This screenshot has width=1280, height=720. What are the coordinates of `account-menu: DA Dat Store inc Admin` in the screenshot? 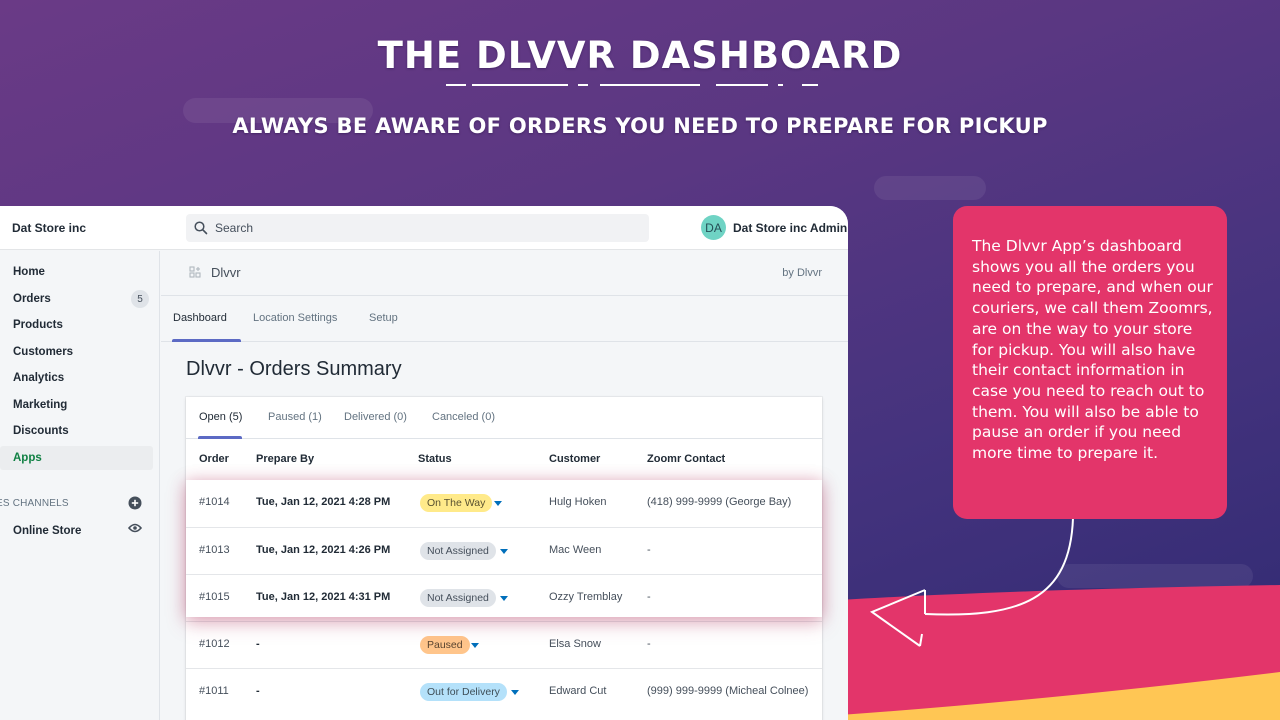 It's located at (774, 227).